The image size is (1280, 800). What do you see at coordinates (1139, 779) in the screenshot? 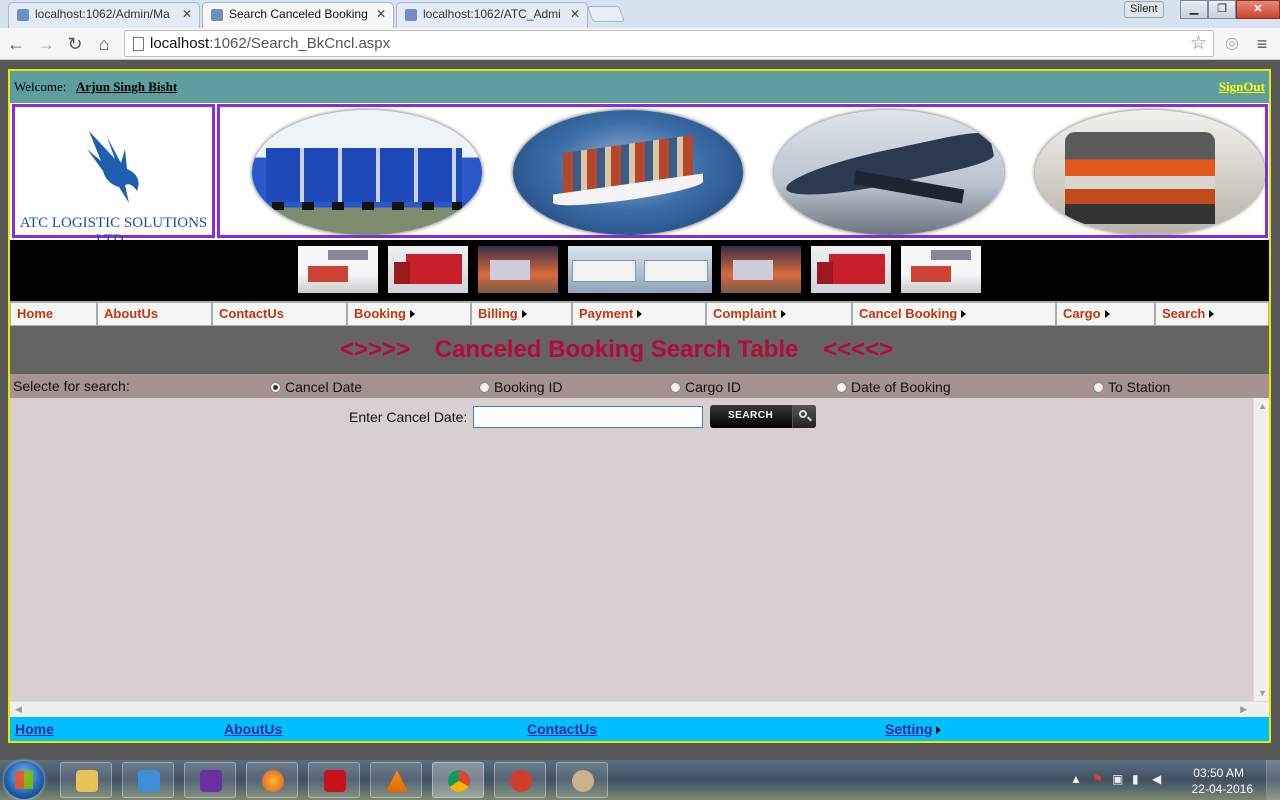
I see `network-icon: ▮` at bounding box center [1139, 779].